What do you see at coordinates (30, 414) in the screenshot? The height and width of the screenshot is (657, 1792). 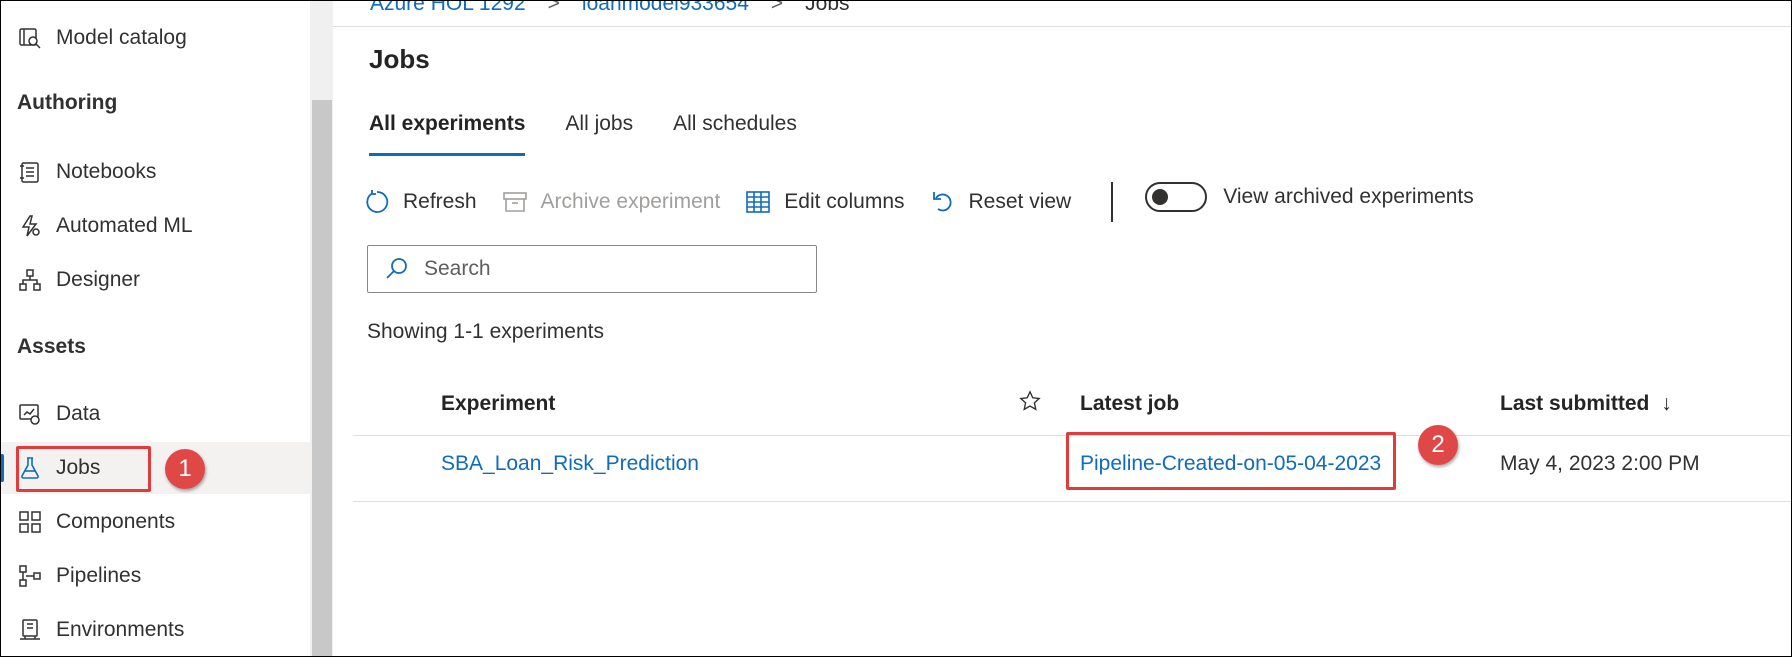 I see `data-icon` at bounding box center [30, 414].